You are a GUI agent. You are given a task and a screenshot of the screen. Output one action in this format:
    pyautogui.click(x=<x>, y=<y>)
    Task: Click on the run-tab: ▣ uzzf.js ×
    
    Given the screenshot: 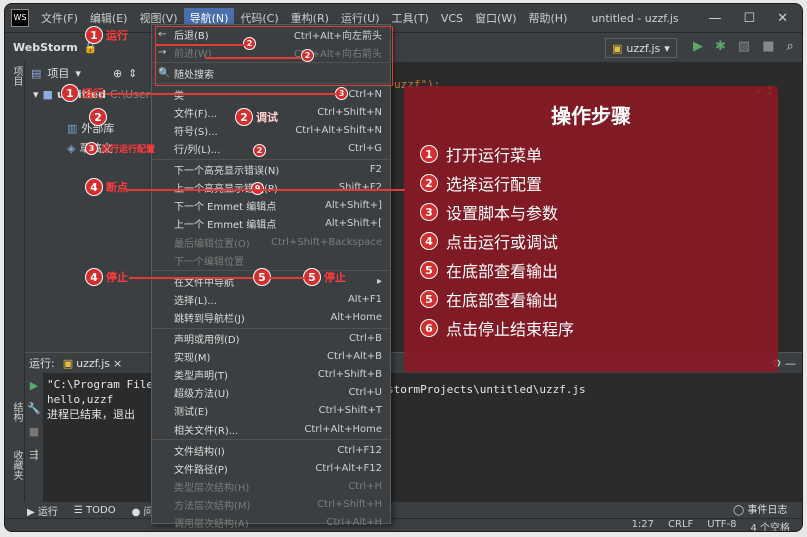 What is the action you would take?
    pyautogui.click(x=93, y=363)
    